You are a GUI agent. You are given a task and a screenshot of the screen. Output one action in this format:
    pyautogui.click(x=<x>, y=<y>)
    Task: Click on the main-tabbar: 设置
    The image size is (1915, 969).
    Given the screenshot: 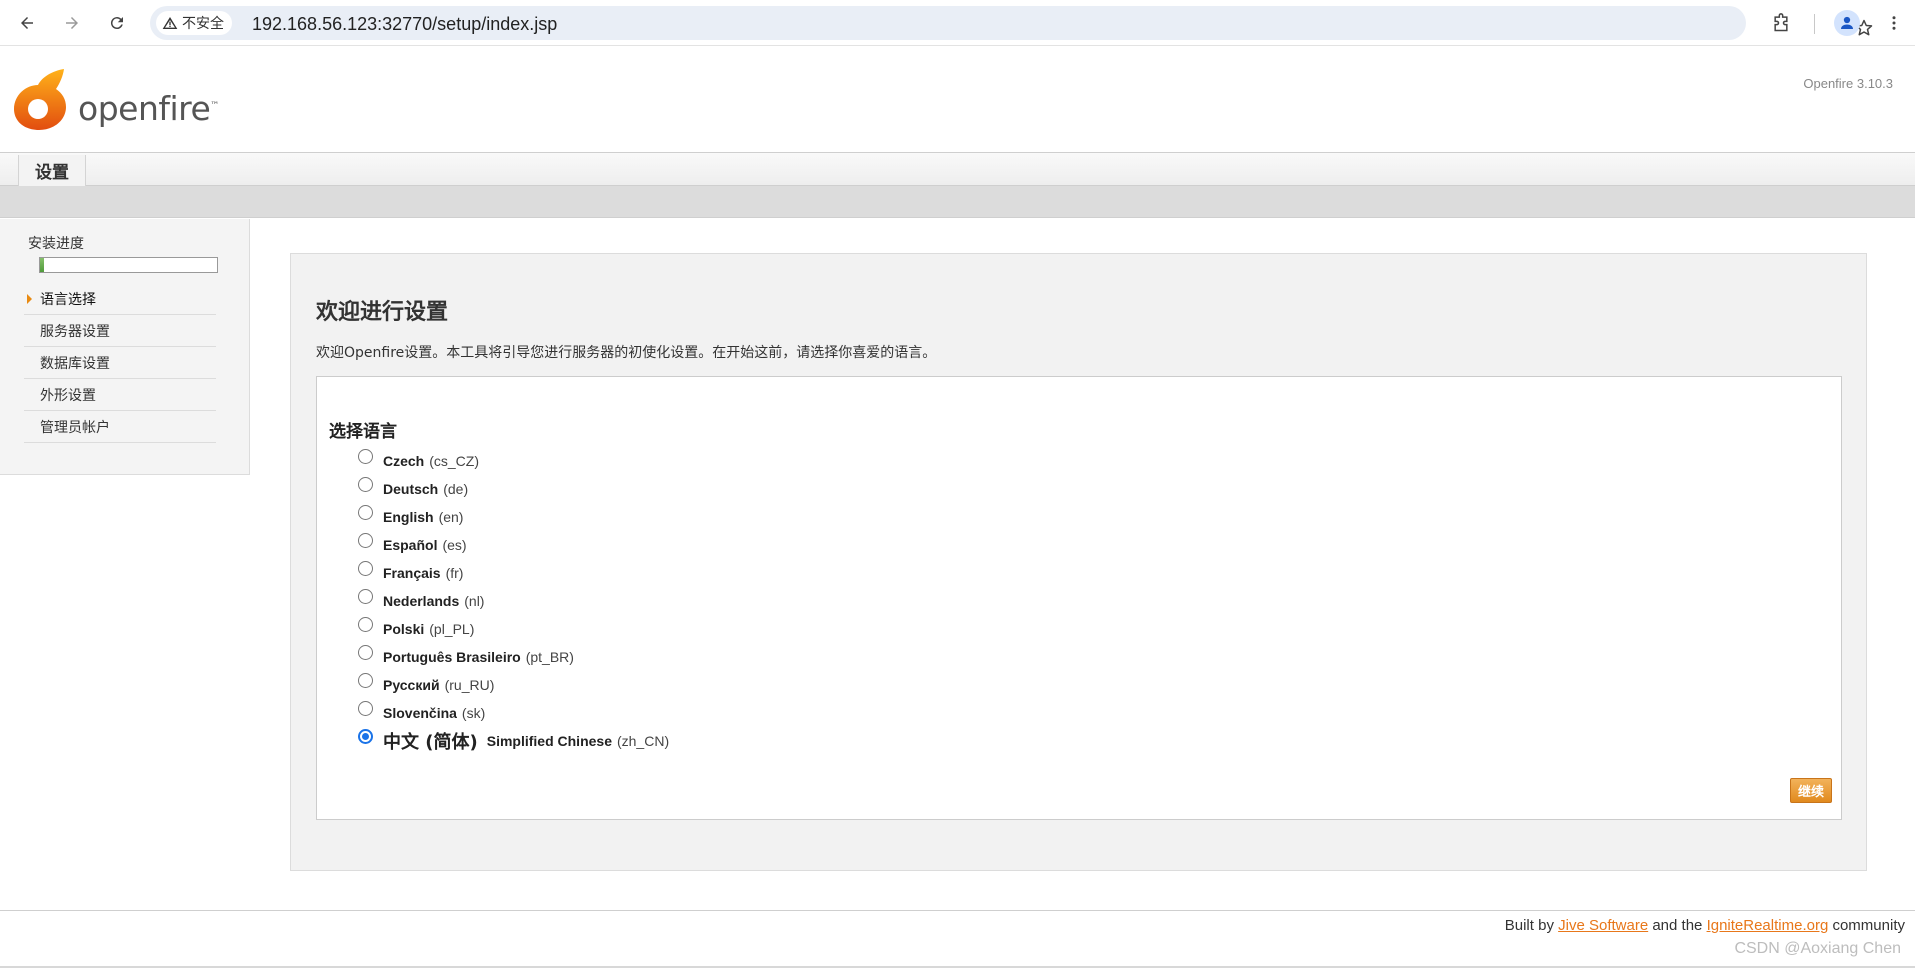 What is the action you would take?
    pyautogui.click(x=957, y=169)
    